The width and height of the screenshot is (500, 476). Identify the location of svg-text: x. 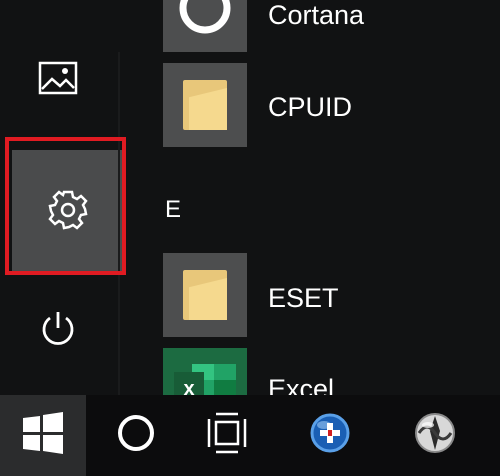
(188, 387).